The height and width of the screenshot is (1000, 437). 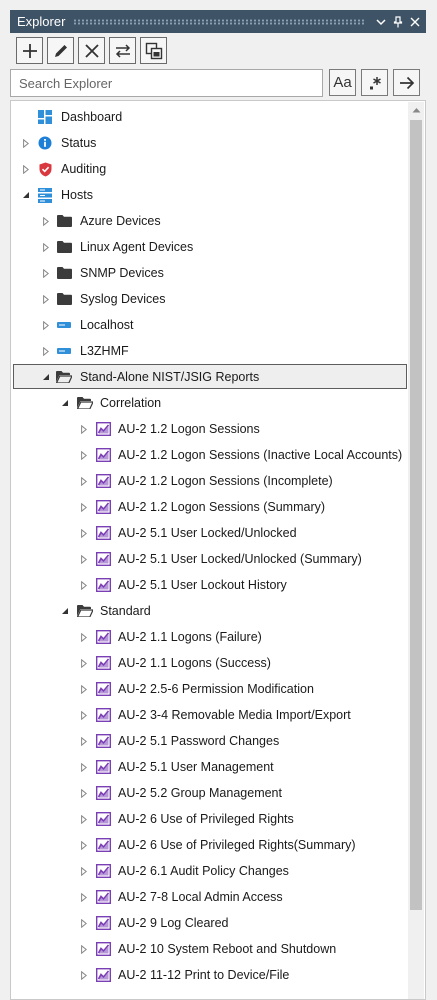 What do you see at coordinates (210, 741) in the screenshot?
I see `tree-item: AU-2 5.1 Password Changes` at bounding box center [210, 741].